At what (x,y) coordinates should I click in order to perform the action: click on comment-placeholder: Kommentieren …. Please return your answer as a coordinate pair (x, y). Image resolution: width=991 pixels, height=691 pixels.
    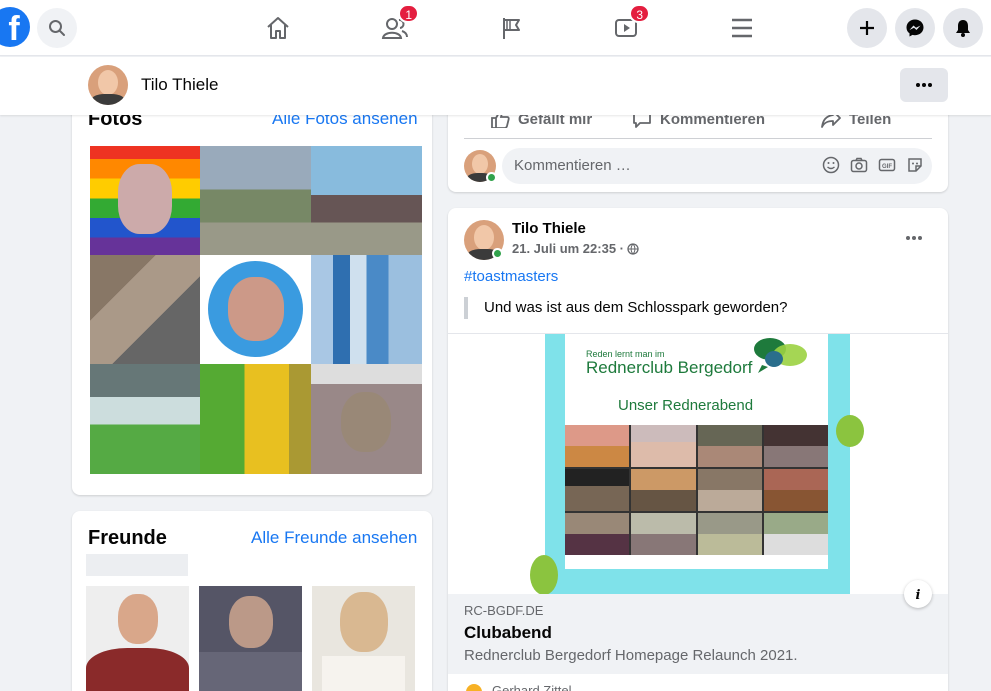
    Looking at the image, I should click on (572, 165).